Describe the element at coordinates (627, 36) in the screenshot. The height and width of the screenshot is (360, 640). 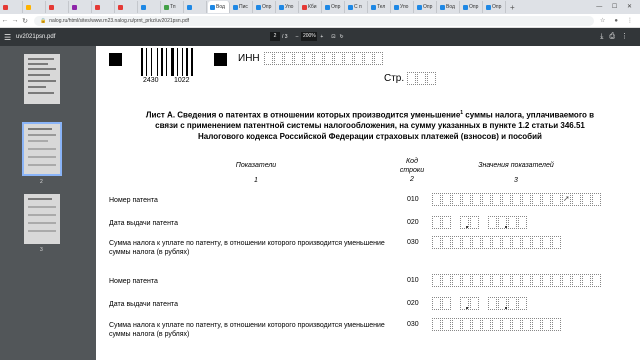
I see `more-vert-icon: ⋮` at that location.